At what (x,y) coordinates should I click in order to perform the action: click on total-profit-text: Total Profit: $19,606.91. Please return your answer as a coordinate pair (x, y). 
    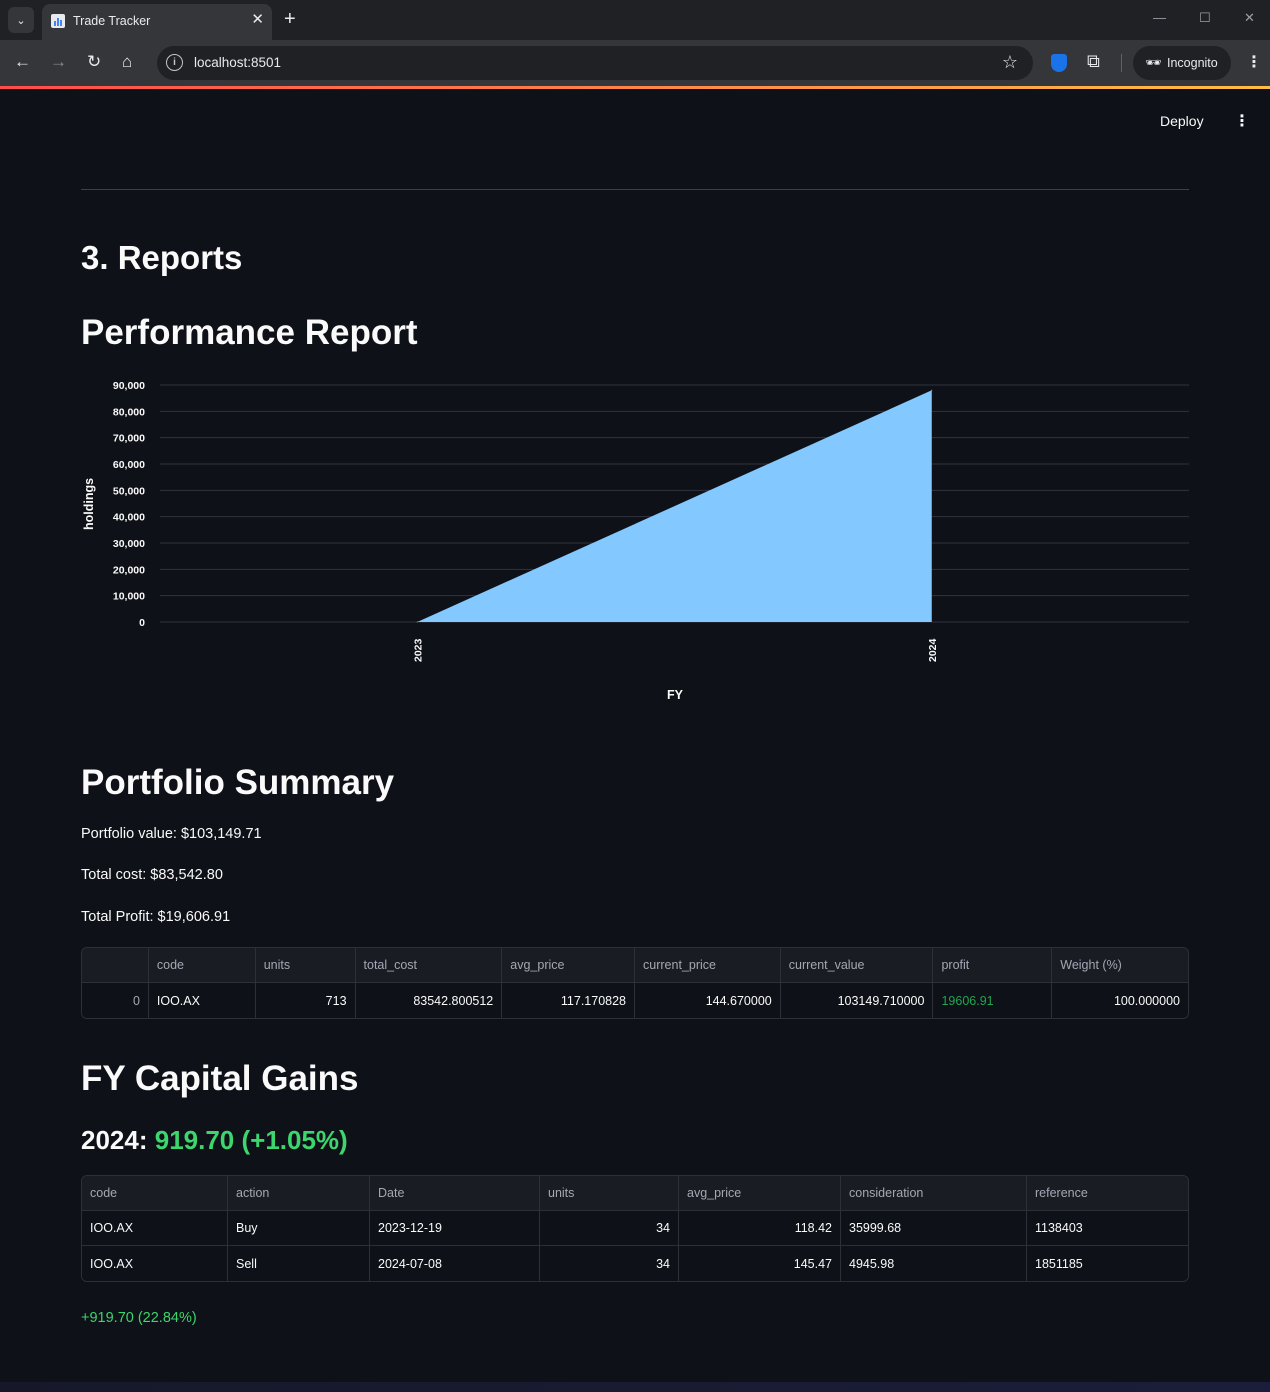
    Looking at the image, I should click on (156, 917).